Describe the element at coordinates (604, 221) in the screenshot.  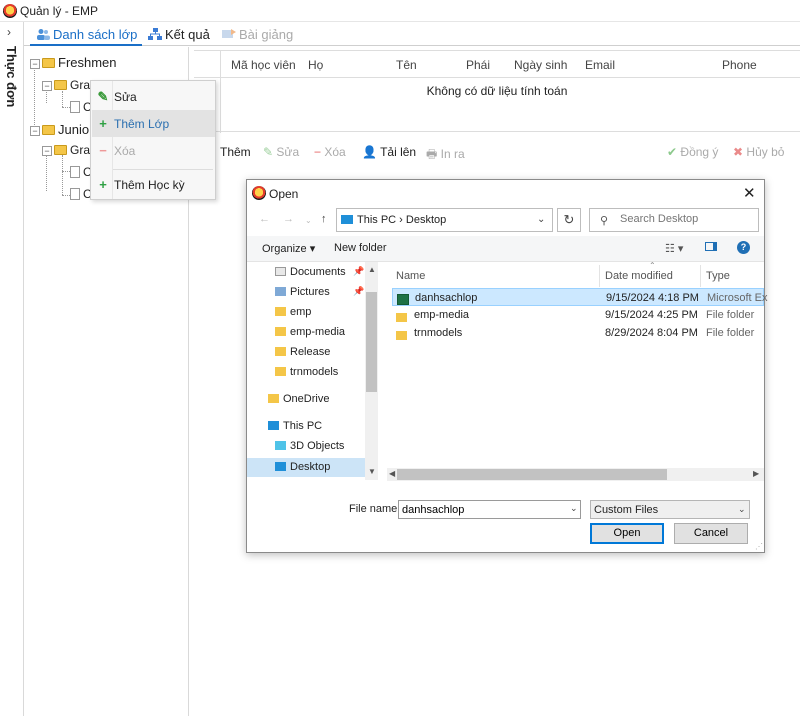
I see `search-icon: ⚲` at that location.